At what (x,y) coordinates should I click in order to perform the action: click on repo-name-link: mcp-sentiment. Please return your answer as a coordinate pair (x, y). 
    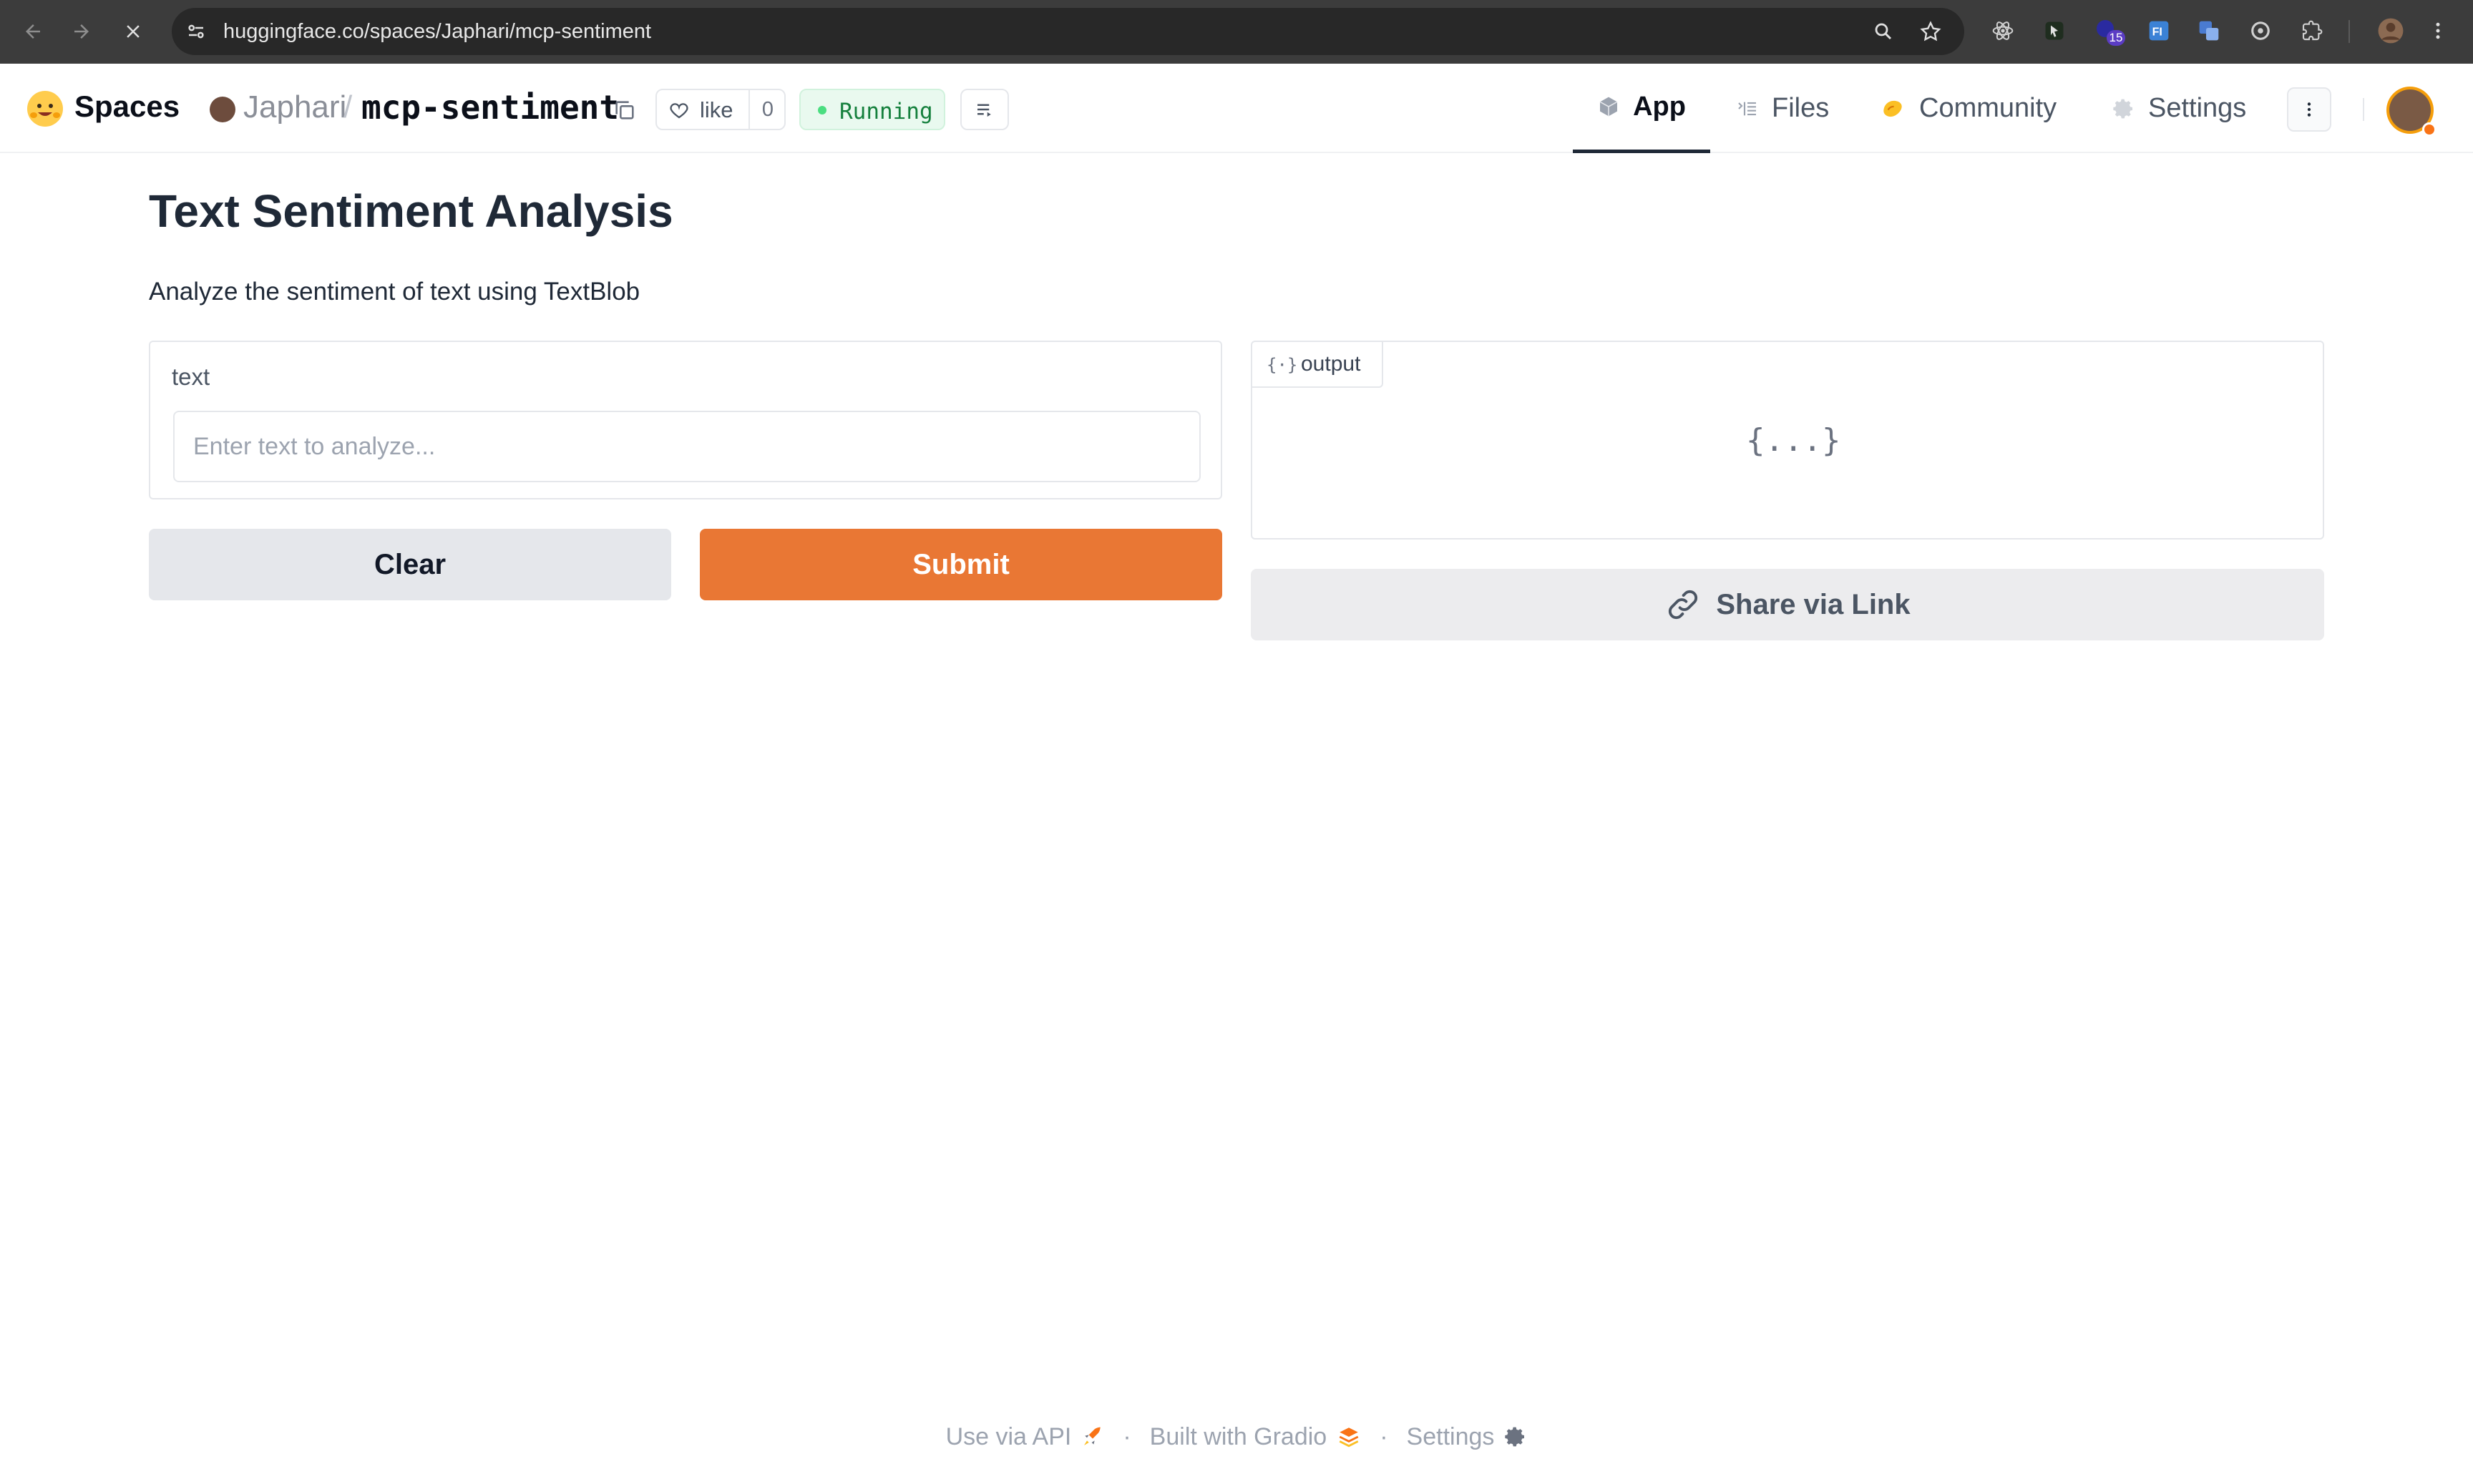
    Looking at the image, I should click on (490, 107).